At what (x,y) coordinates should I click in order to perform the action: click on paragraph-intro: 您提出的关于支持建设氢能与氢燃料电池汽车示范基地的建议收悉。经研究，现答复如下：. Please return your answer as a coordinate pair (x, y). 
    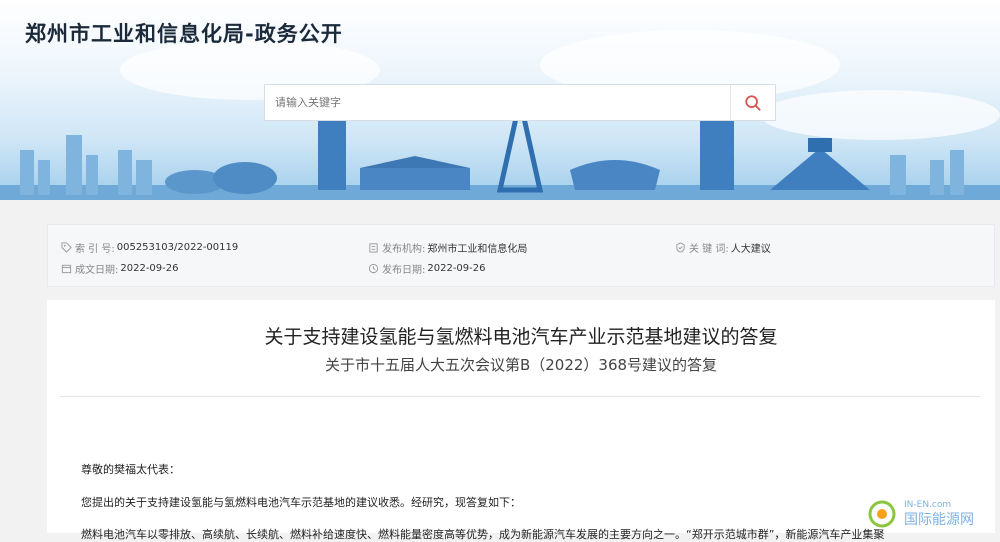
    Looking at the image, I should click on (301, 502).